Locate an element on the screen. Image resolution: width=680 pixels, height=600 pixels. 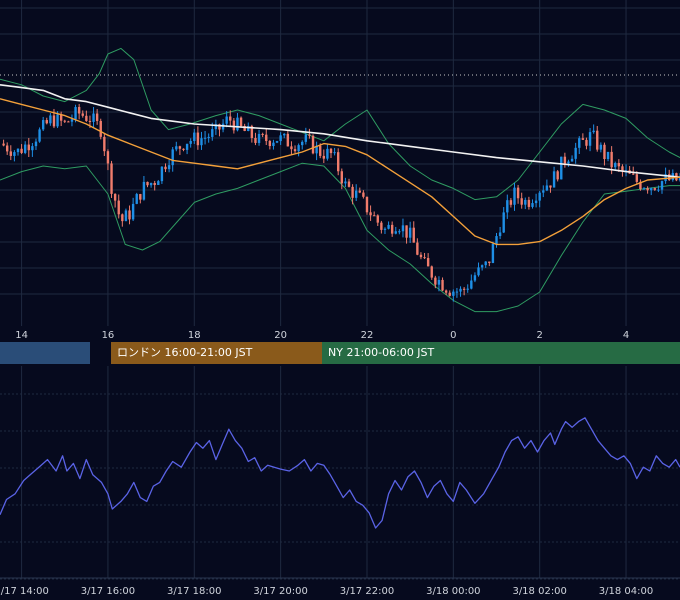
session-london: ロンドン 16:00-21:00 JST is located at coordinates (216, 353).